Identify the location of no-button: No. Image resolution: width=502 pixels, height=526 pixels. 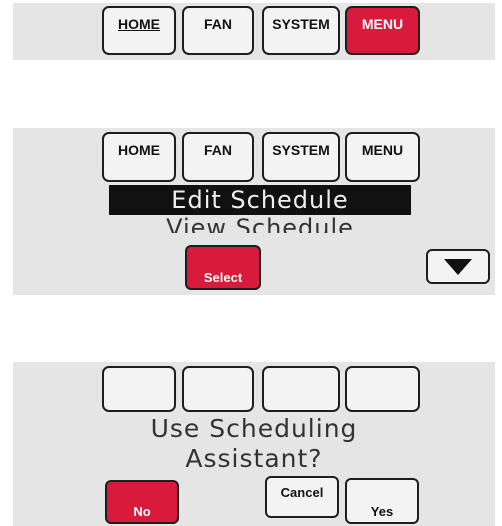
(142, 502).